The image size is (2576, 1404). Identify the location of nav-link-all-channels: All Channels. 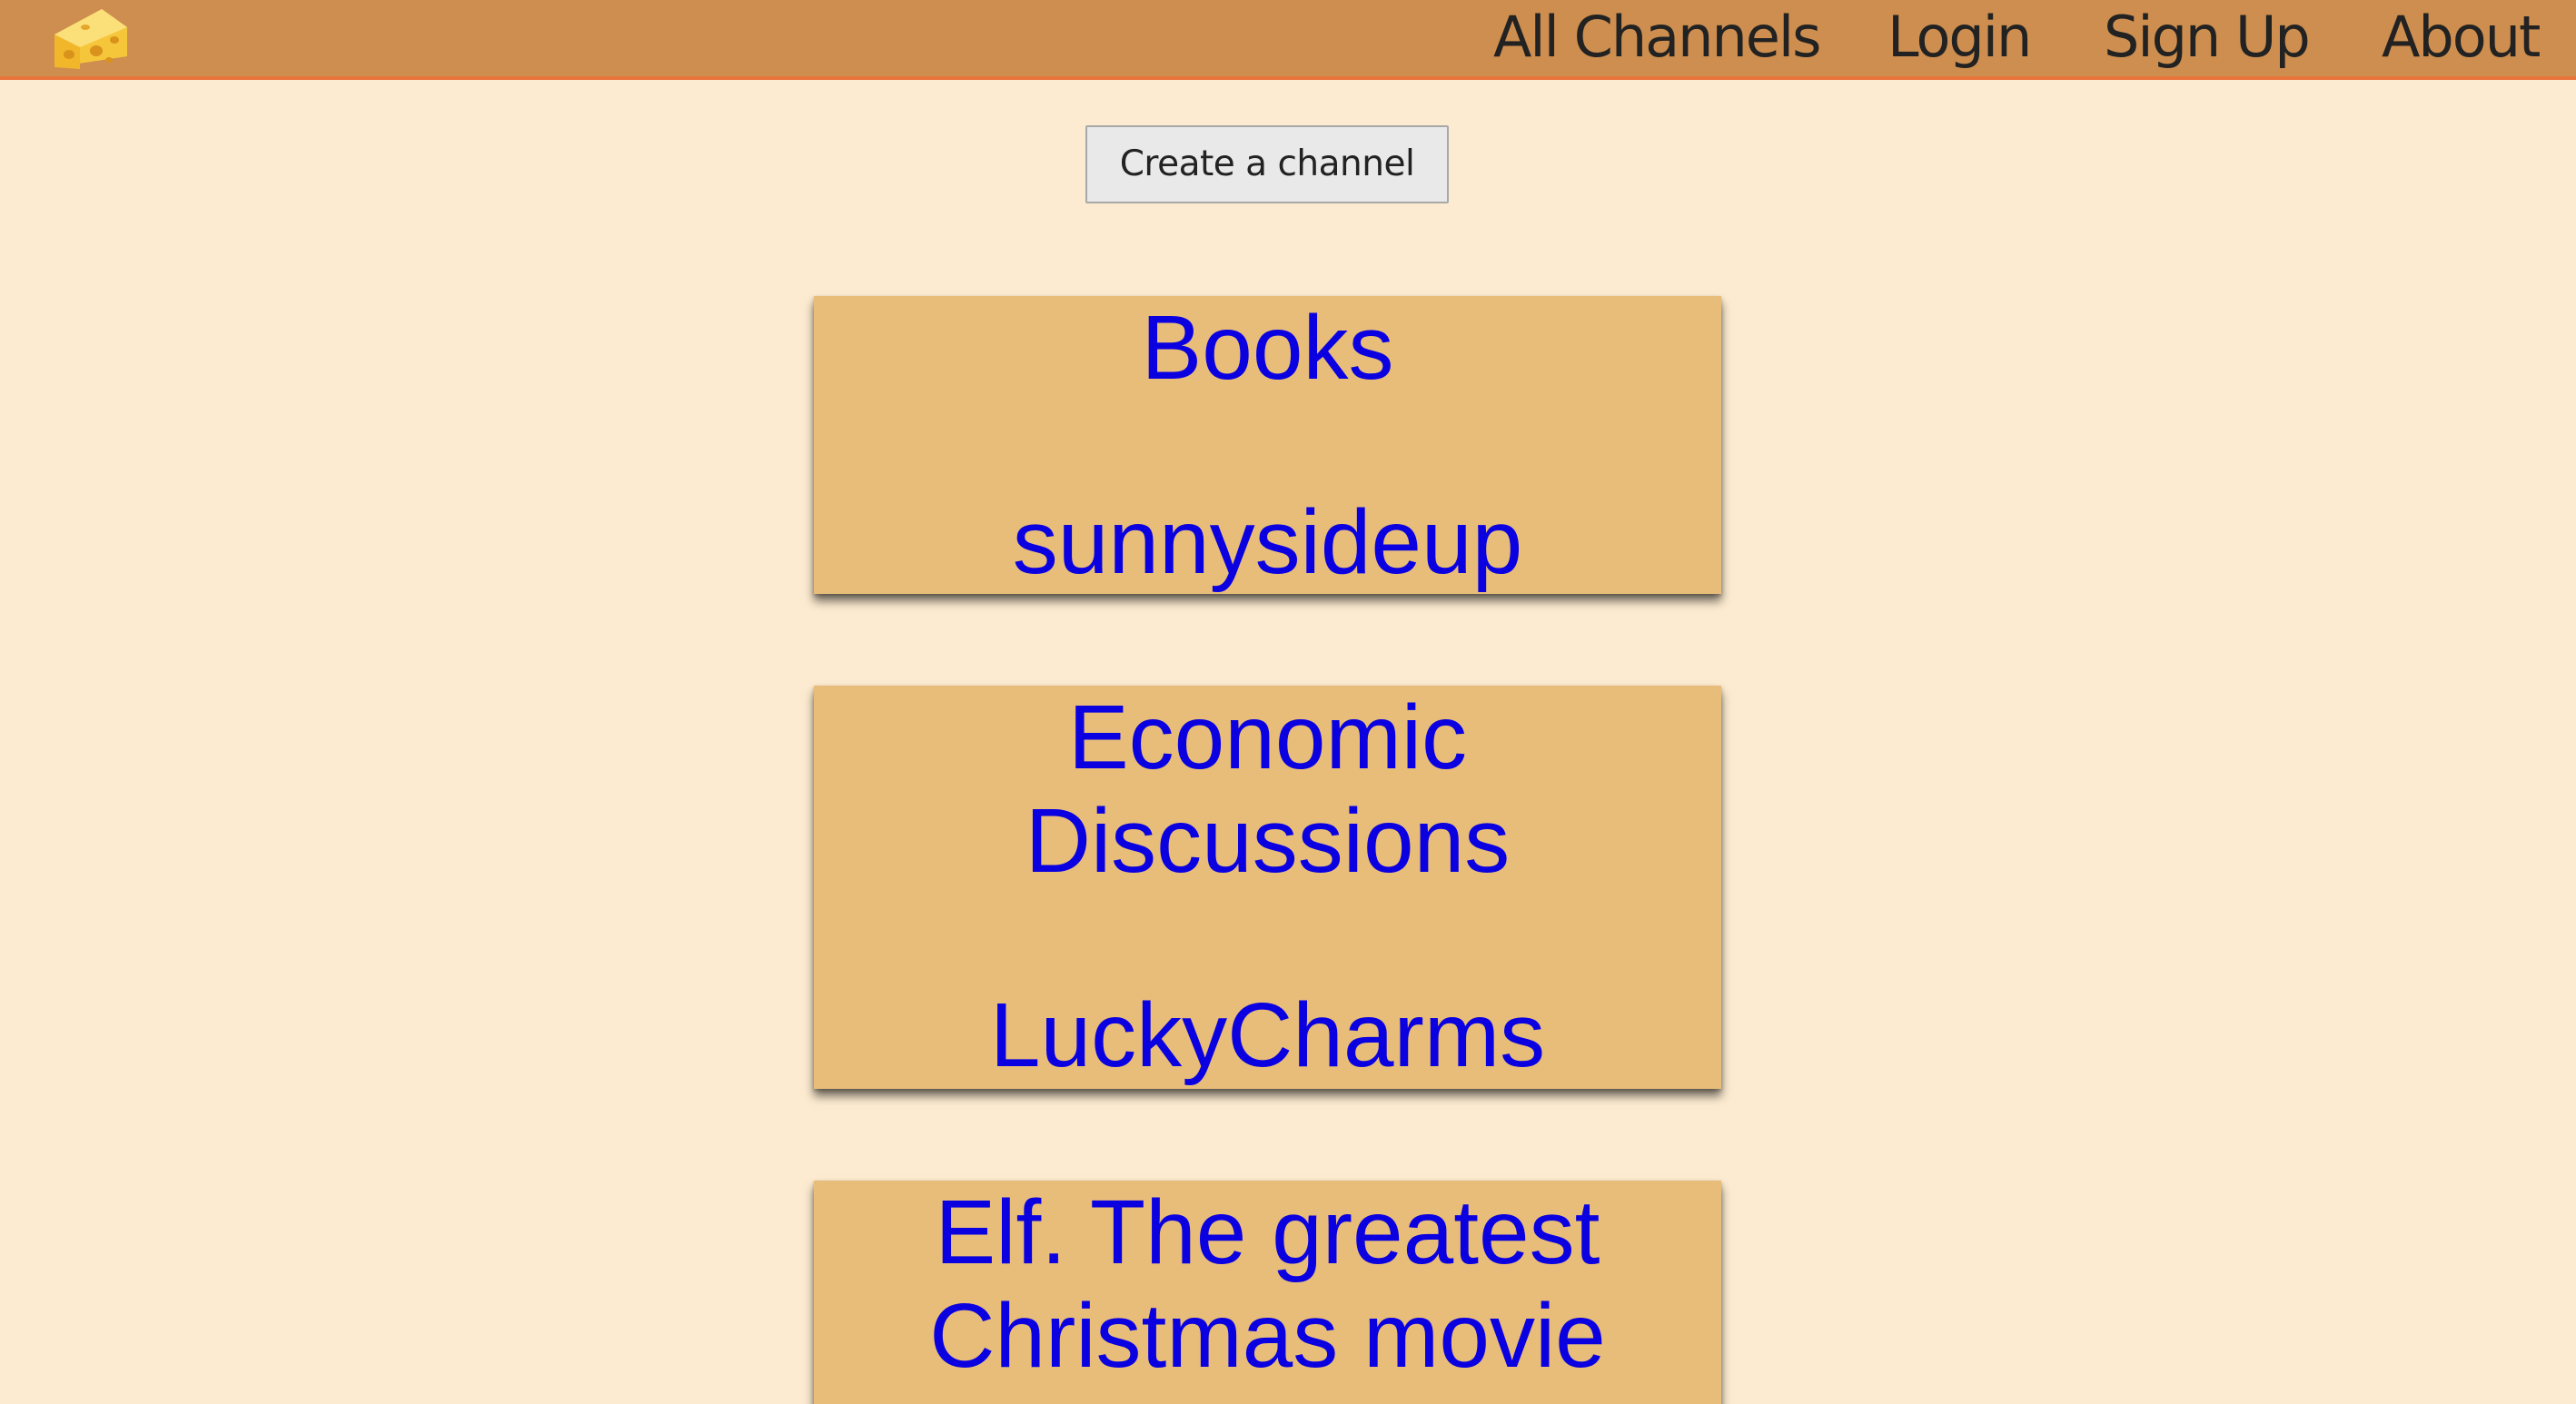
(1657, 38).